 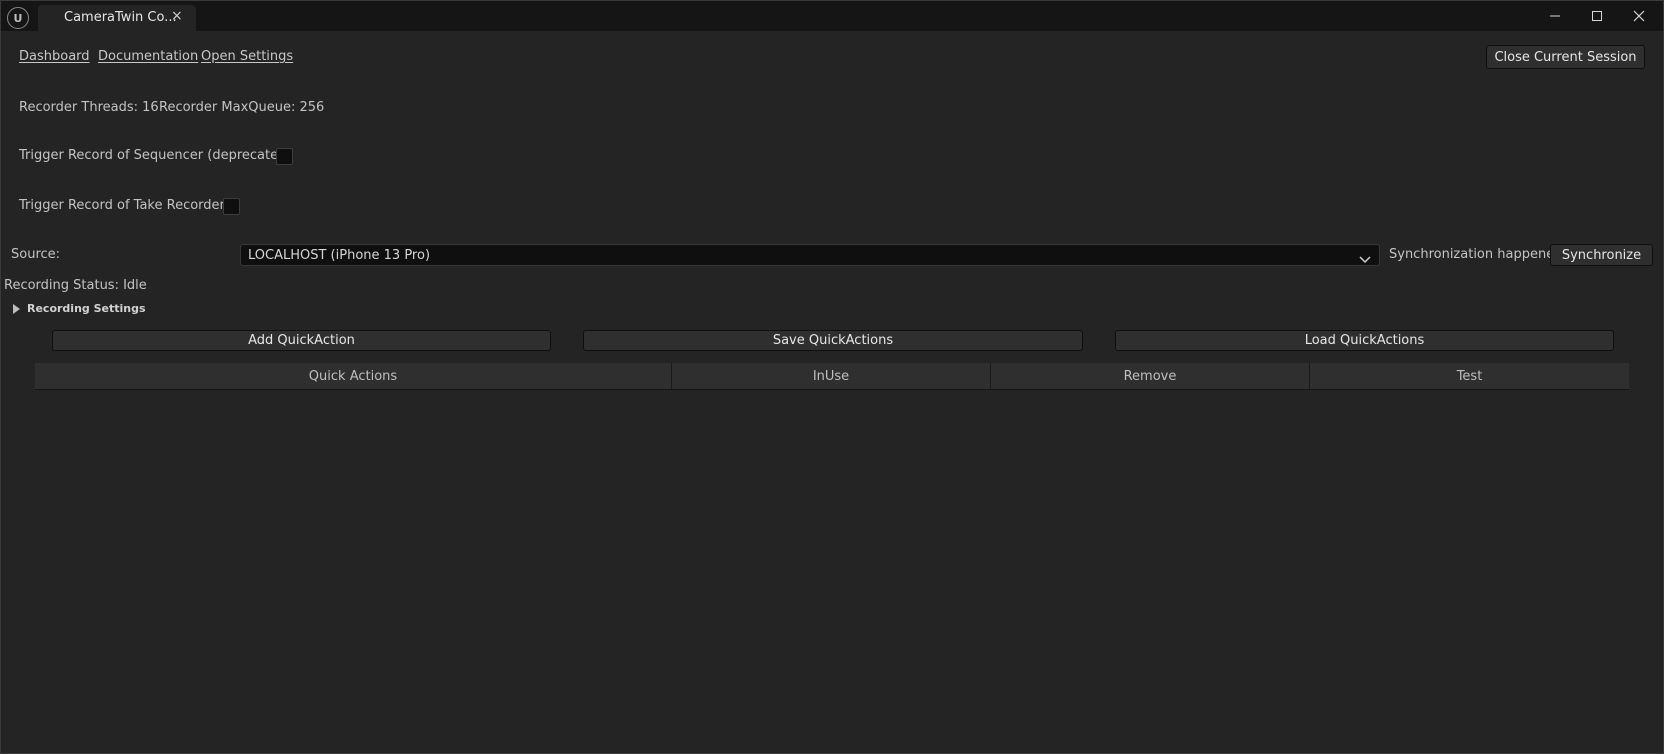 What do you see at coordinates (16, 308) in the screenshot?
I see `expand-arrow-icon` at bounding box center [16, 308].